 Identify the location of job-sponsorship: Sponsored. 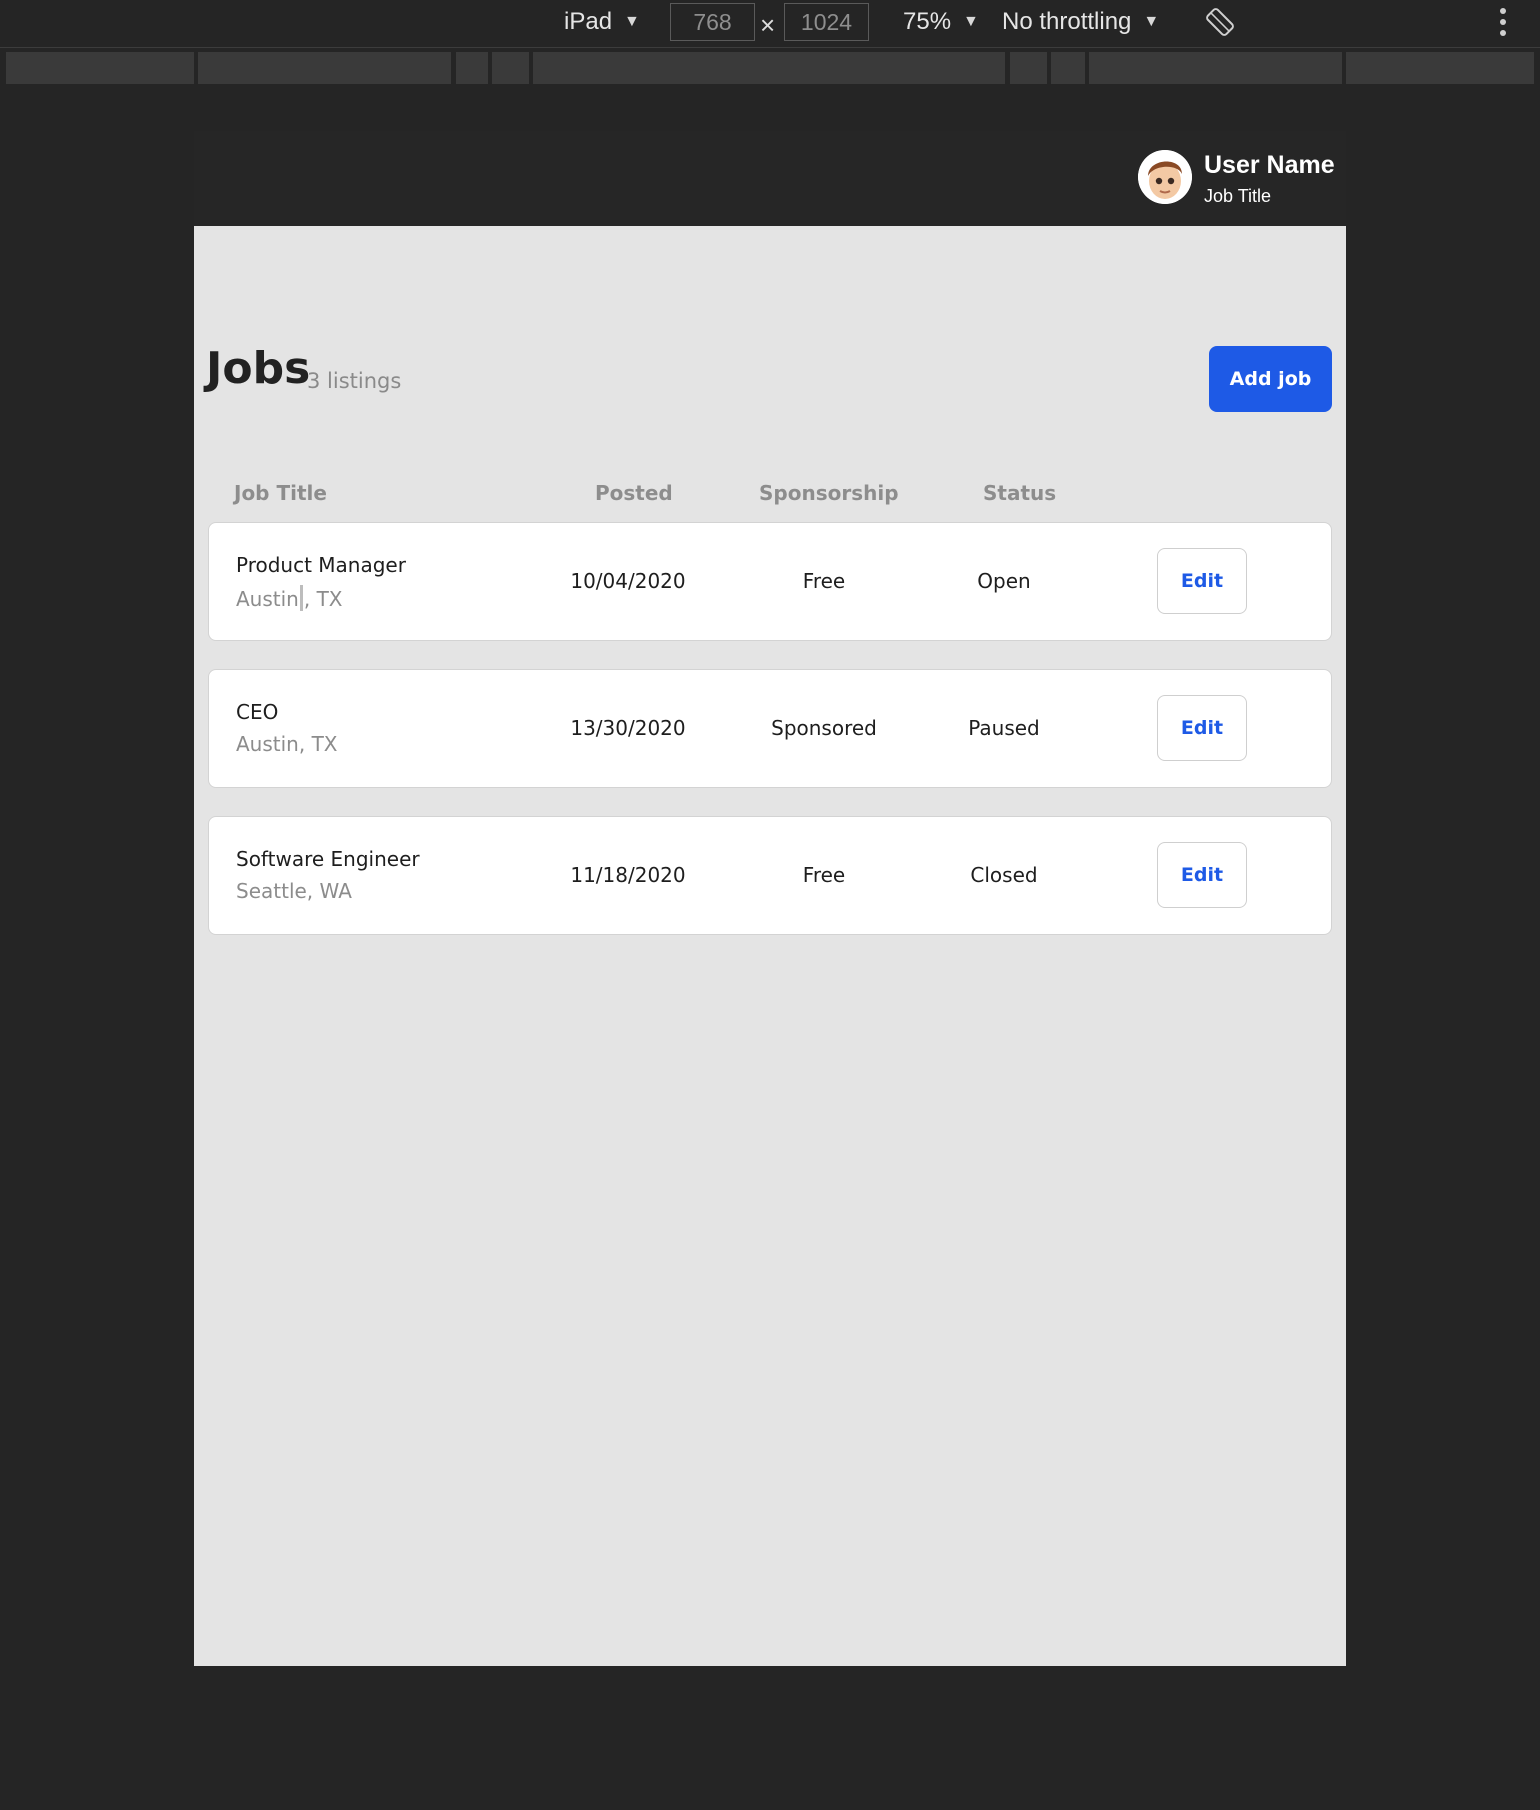
(824, 728).